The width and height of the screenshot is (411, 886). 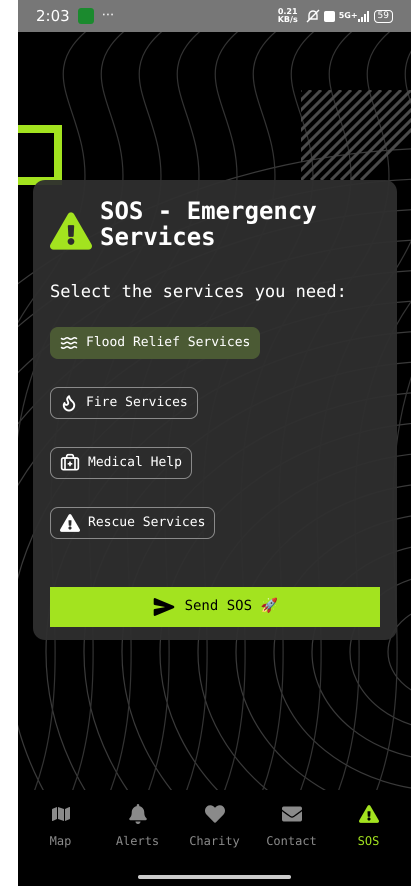 What do you see at coordinates (163, 607) in the screenshot?
I see `send-icon` at bounding box center [163, 607].